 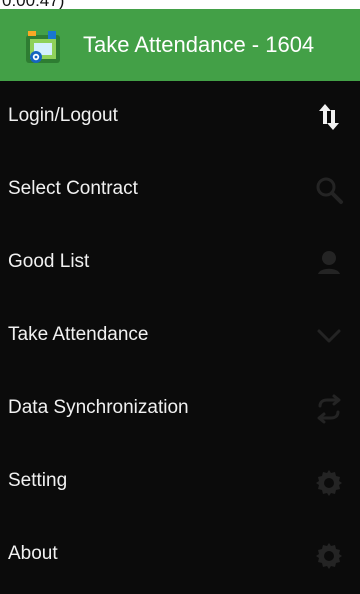 I want to click on menu-item-data-synchronization: Data Synchronization, so click(x=180, y=409).